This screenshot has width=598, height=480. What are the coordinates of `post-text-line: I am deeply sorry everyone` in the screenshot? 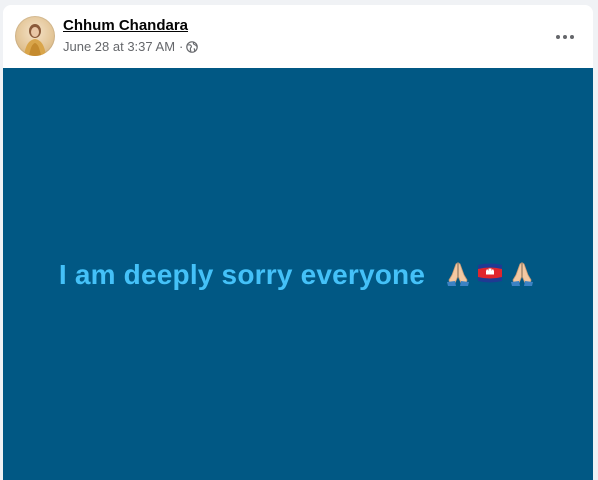 It's located at (298, 274).